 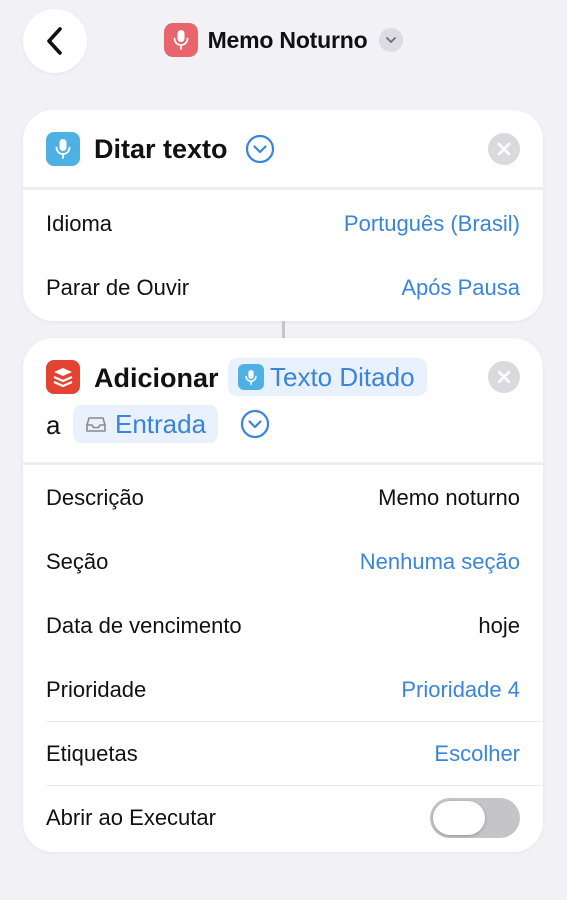 I want to click on open-when-run-toggle, so click(x=475, y=818).